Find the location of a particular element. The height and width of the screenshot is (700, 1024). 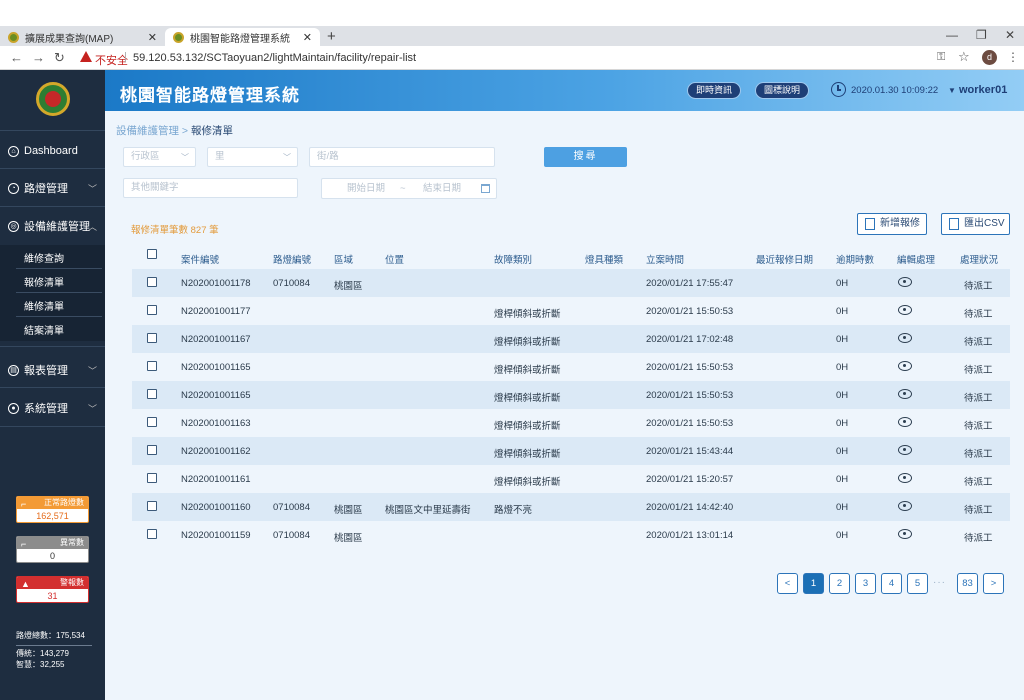

page-button: 5 is located at coordinates (917, 583).